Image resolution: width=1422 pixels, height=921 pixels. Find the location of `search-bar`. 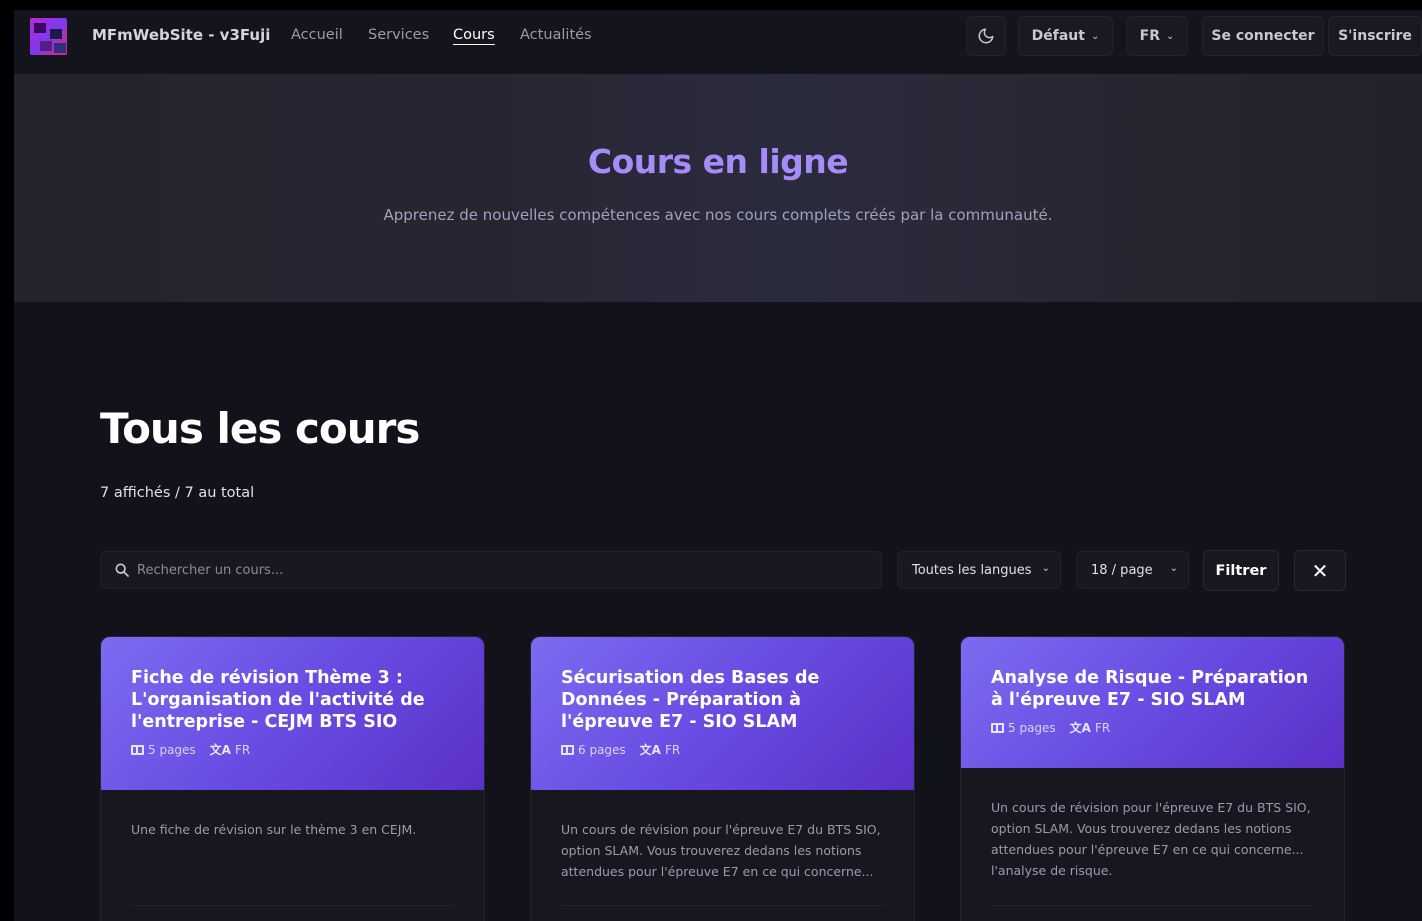

search-bar is located at coordinates (491, 570).